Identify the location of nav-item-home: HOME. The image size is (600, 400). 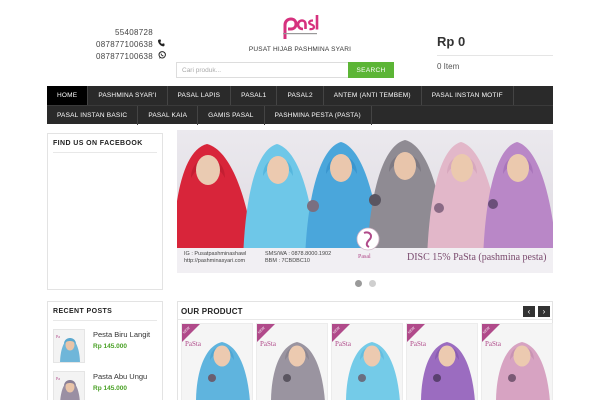
(68, 95).